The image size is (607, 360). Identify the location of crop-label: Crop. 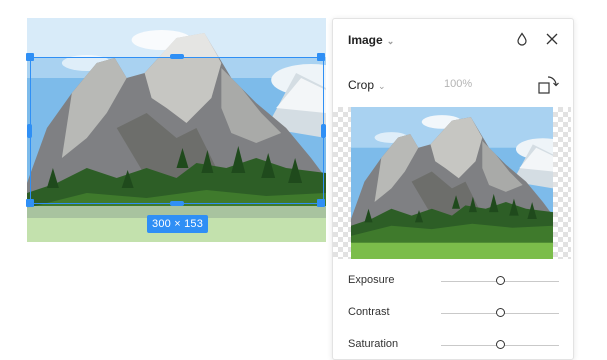
(361, 85).